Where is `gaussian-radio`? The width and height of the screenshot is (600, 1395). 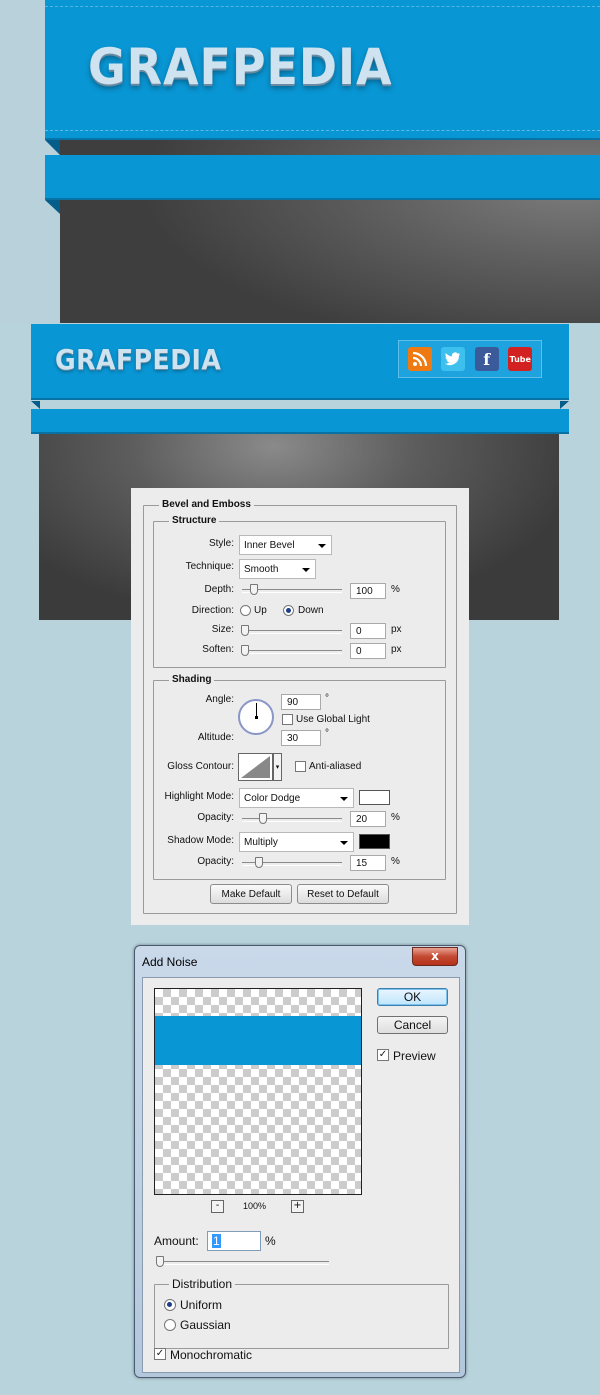
gaussian-radio is located at coordinates (170, 1325).